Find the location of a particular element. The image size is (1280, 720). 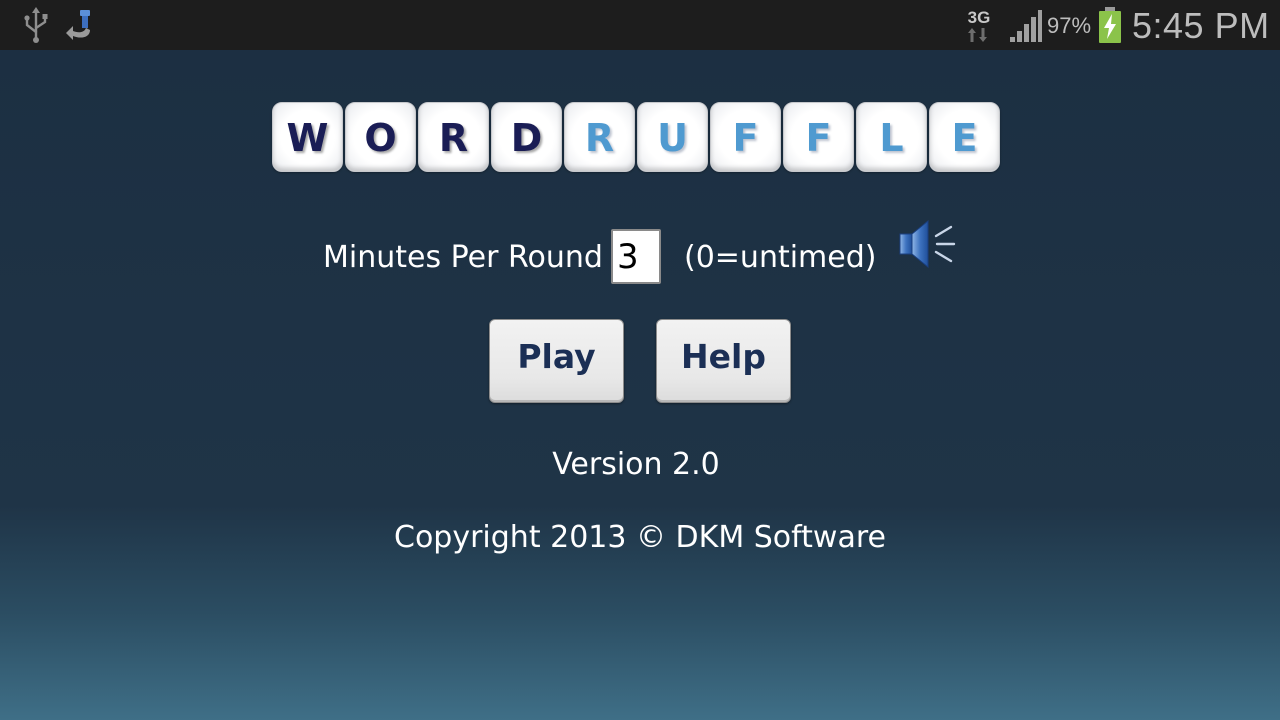

logo-tile: U is located at coordinates (672, 137).